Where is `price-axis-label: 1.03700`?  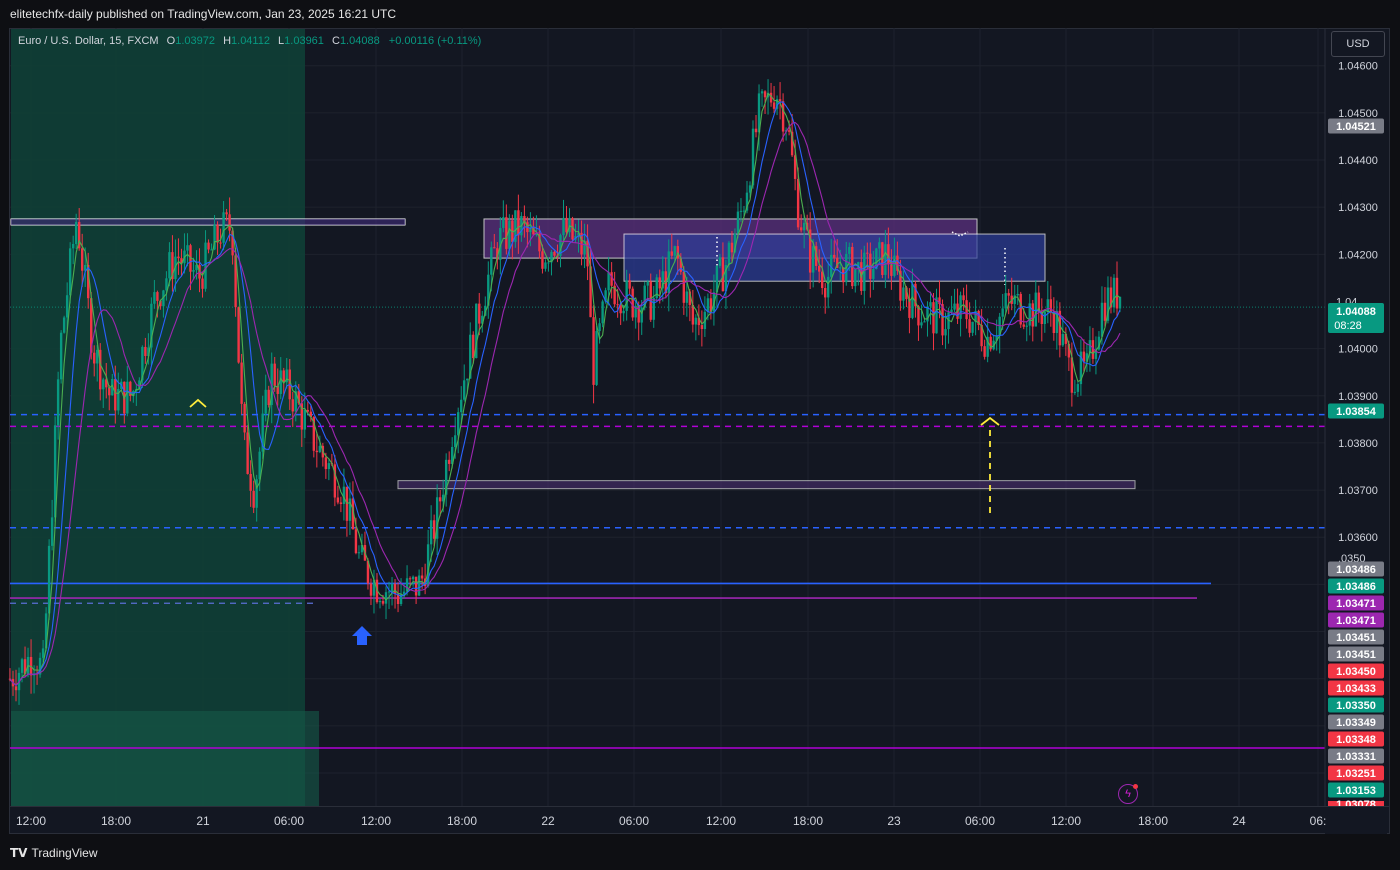 price-axis-label: 1.03700 is located at coordinates (1358, 491).